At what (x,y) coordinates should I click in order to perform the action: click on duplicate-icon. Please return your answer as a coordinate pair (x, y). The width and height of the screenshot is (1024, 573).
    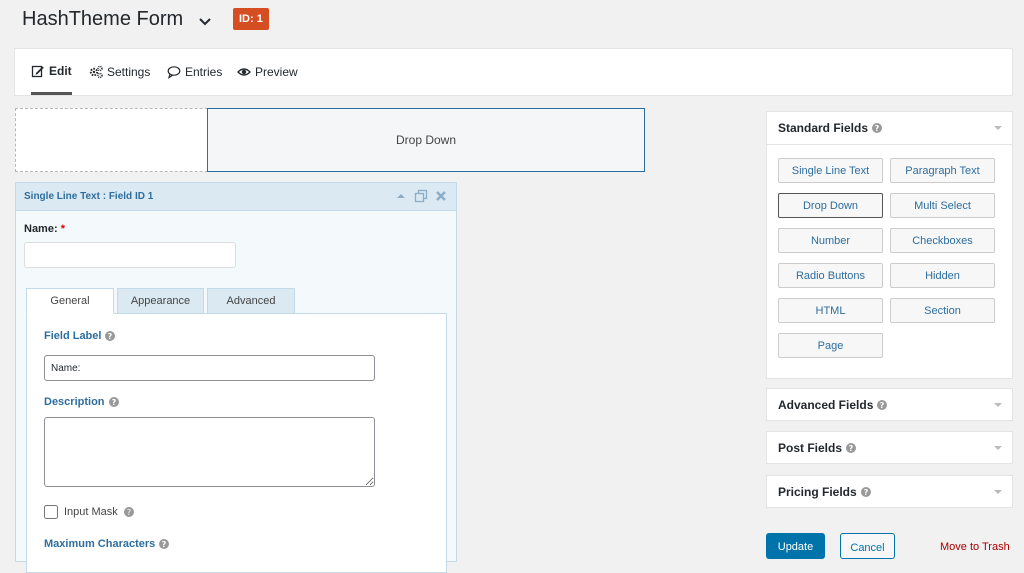
    Looking at the image, I should click on (421, 196).